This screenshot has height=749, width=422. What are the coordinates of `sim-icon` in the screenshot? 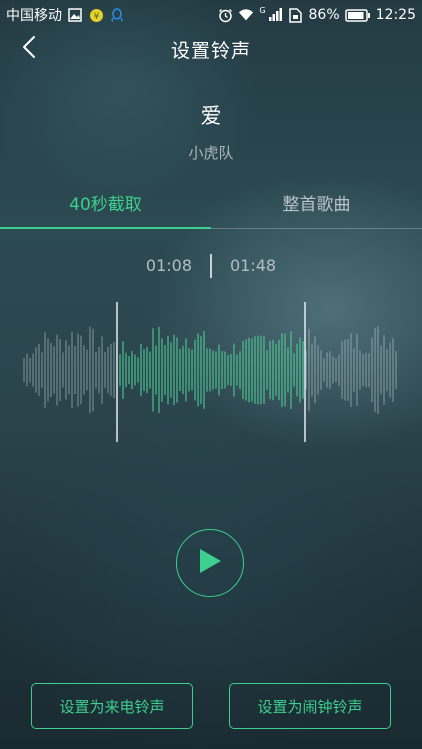 It's located at (296, 15).